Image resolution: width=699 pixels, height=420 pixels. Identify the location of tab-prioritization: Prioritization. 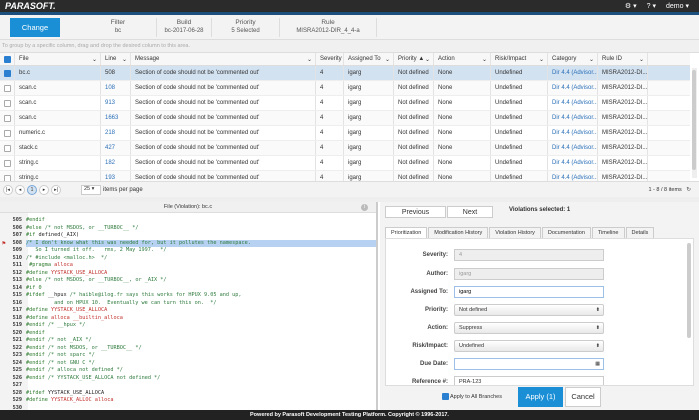
(406, 232).